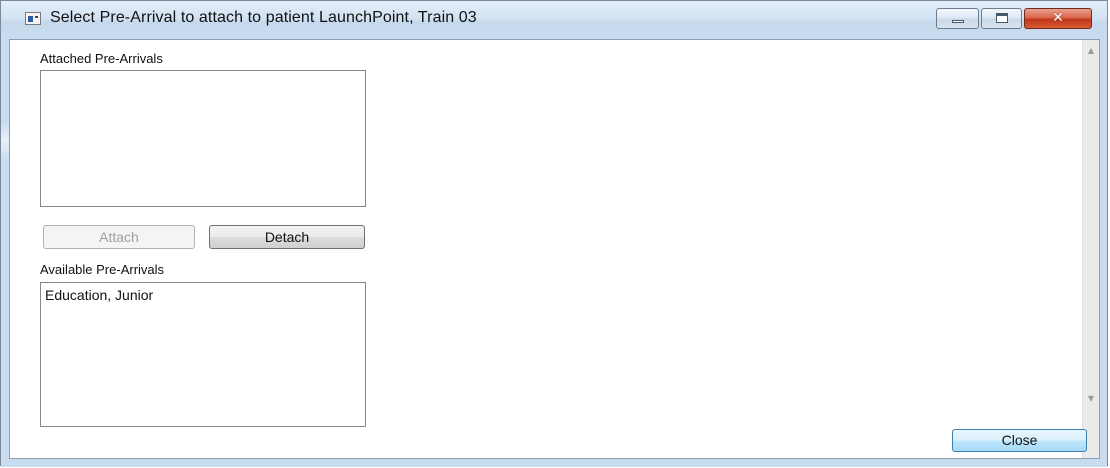 The width and height of the screenshot is (1110, 468). What do you see at coordinates (33, 18) in the screenshot?
I see `application-icon` at bounding box center [33, 18].